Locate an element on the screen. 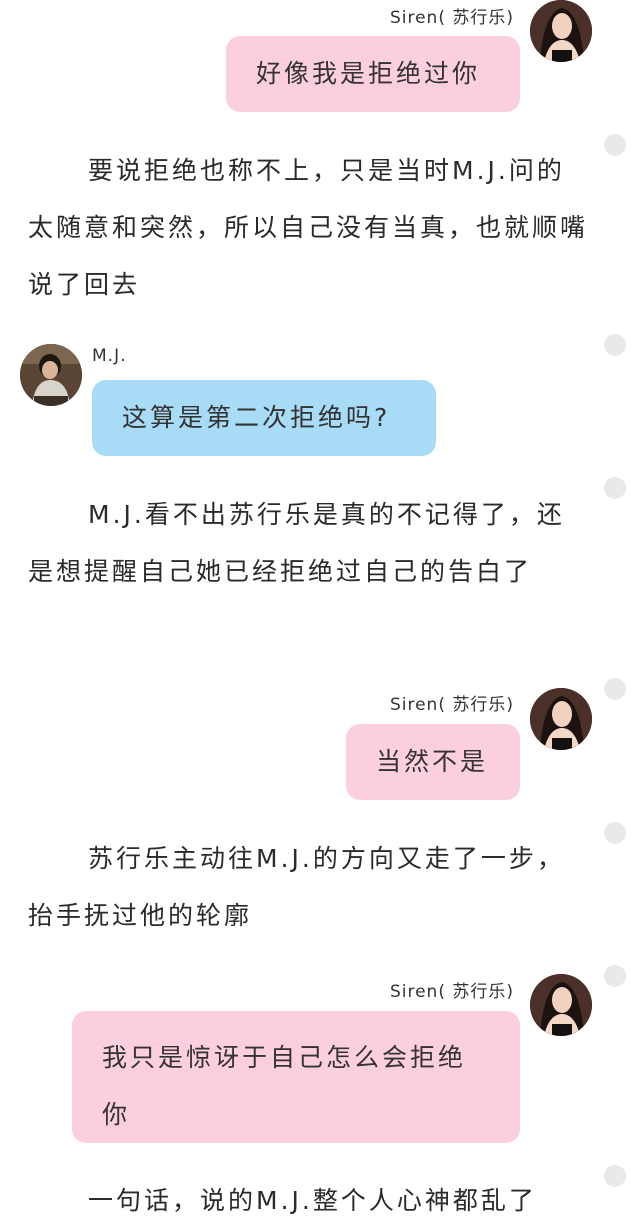 Image resolution: width=640 pixels, height=1229 pixels. chat-bubble-siren: 好像我是拒绝过你 is located at coordinates (373, 74).